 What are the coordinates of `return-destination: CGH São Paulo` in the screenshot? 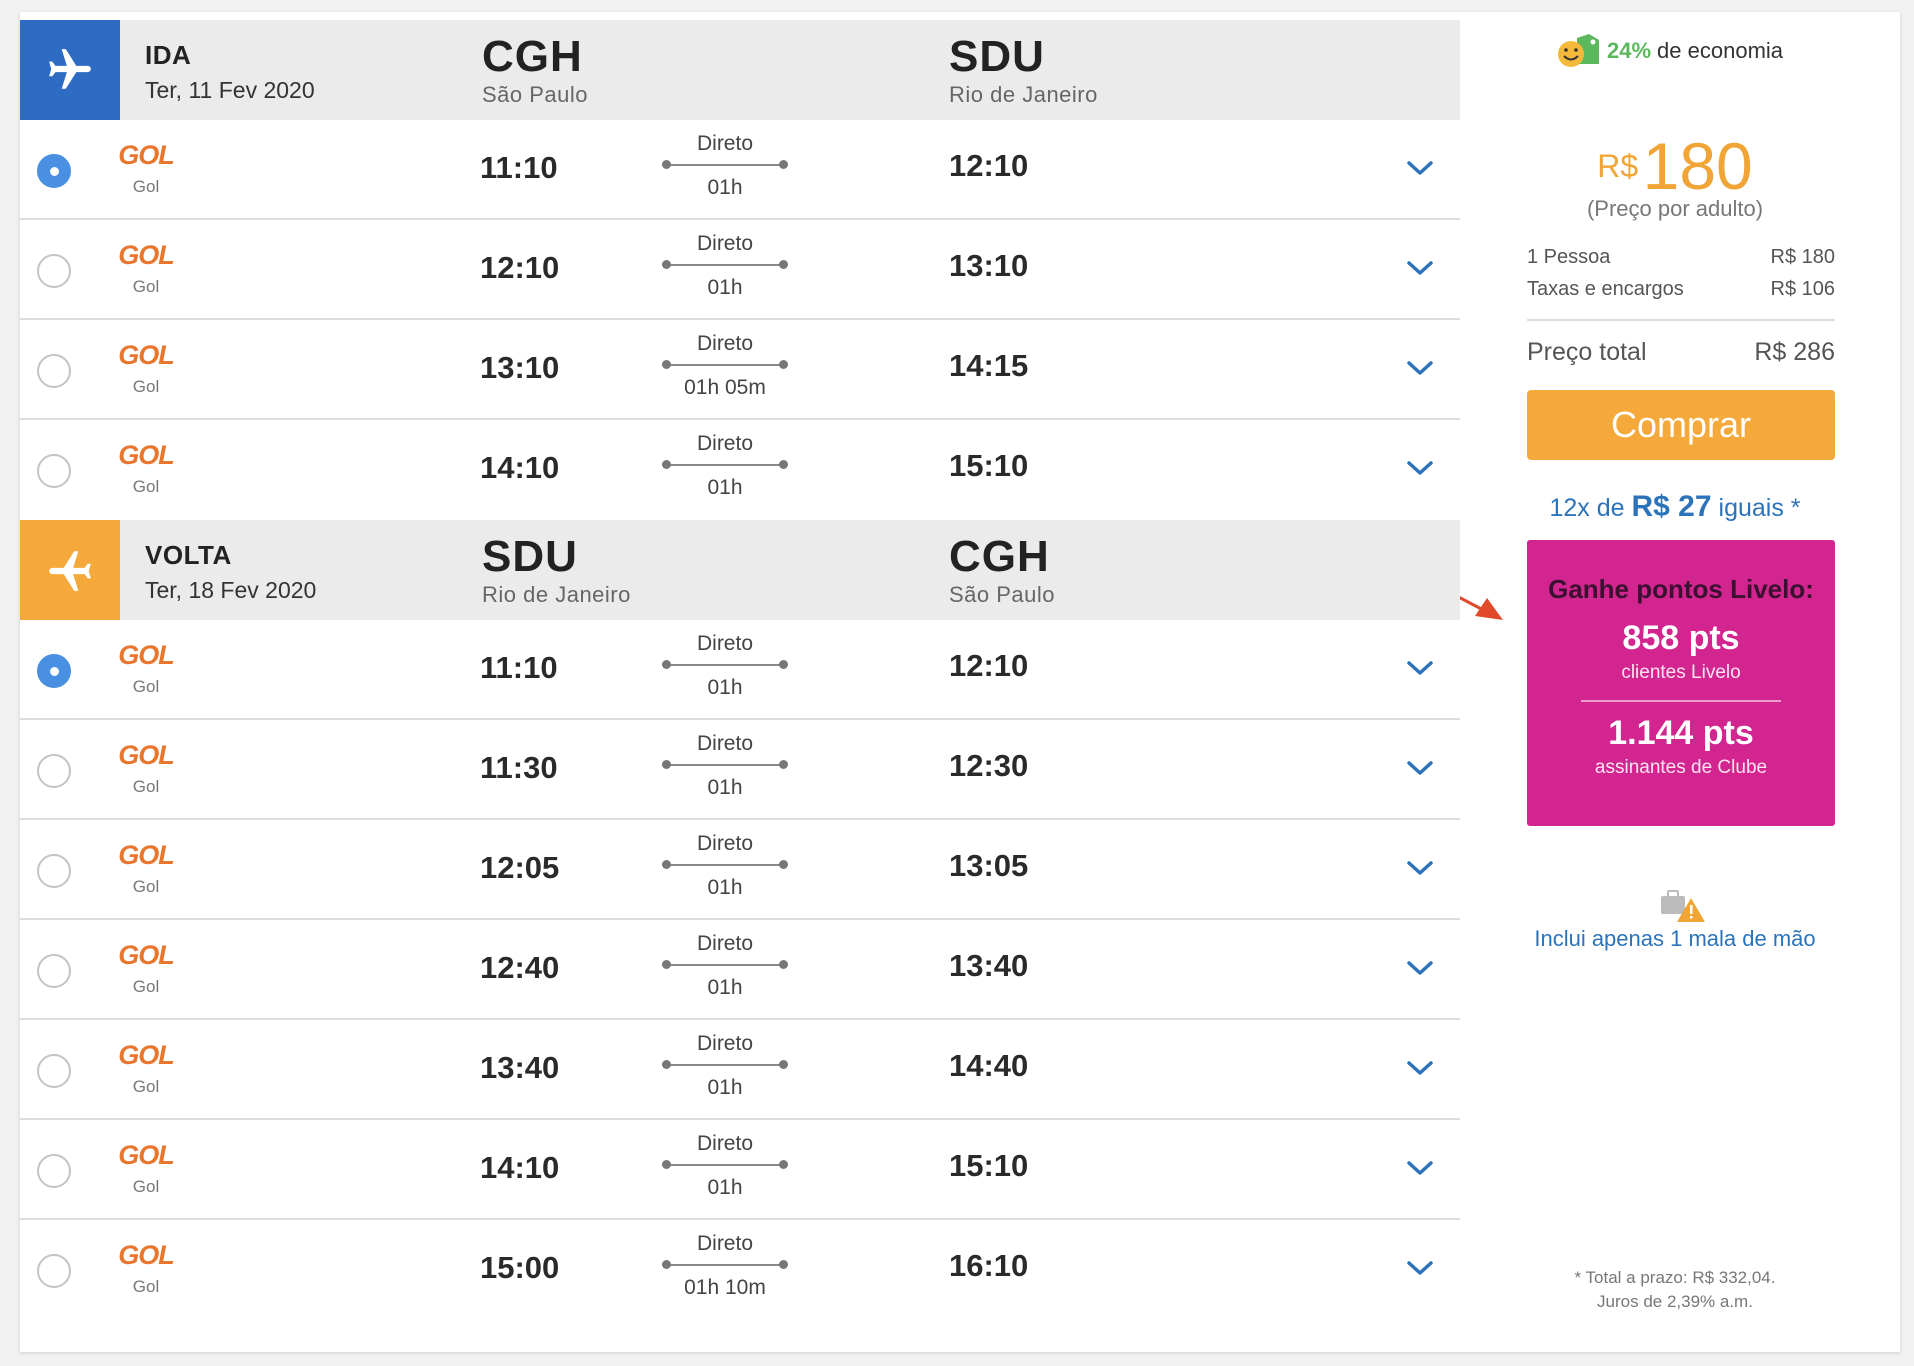 It's located at (1002, 570).